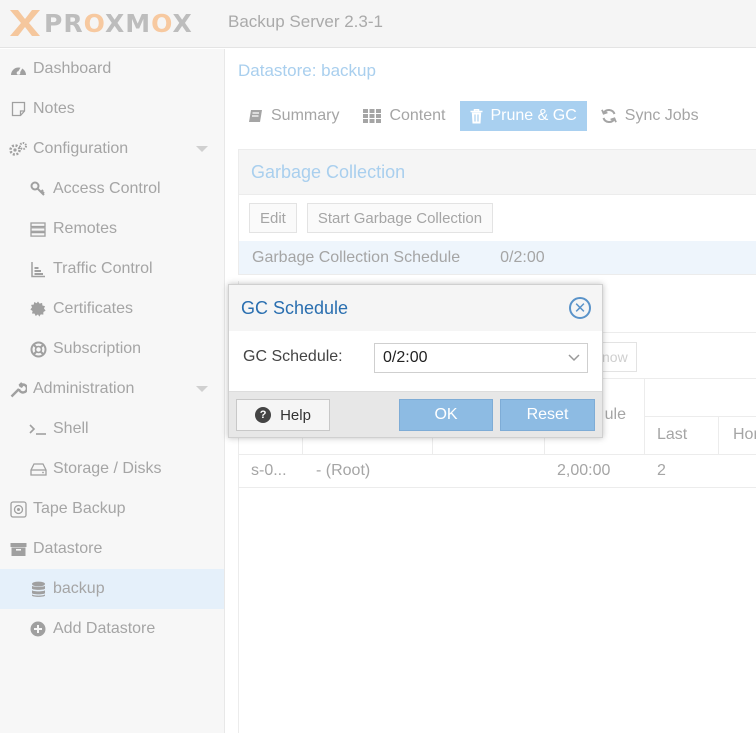  Describe the element at coordinates (273, 218) in the screenshot. I see `edit-button: Edit` at that location.